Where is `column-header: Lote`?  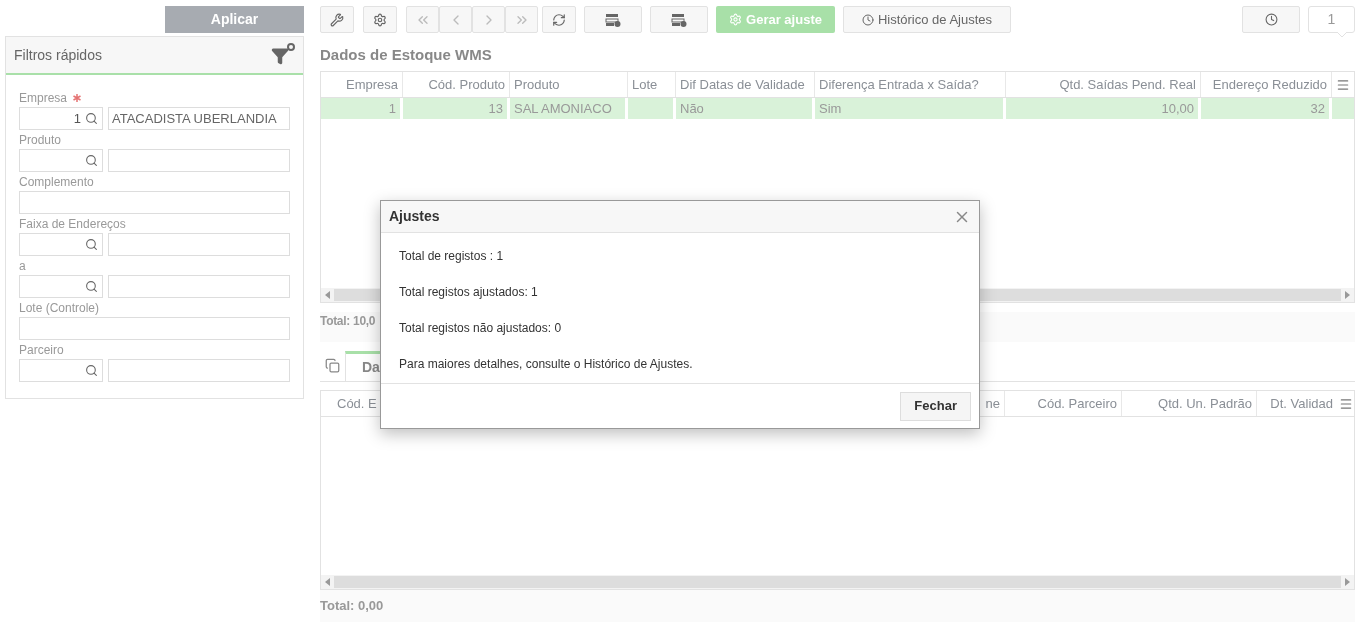
column-header: Lote is located at coordinates (652, 84).